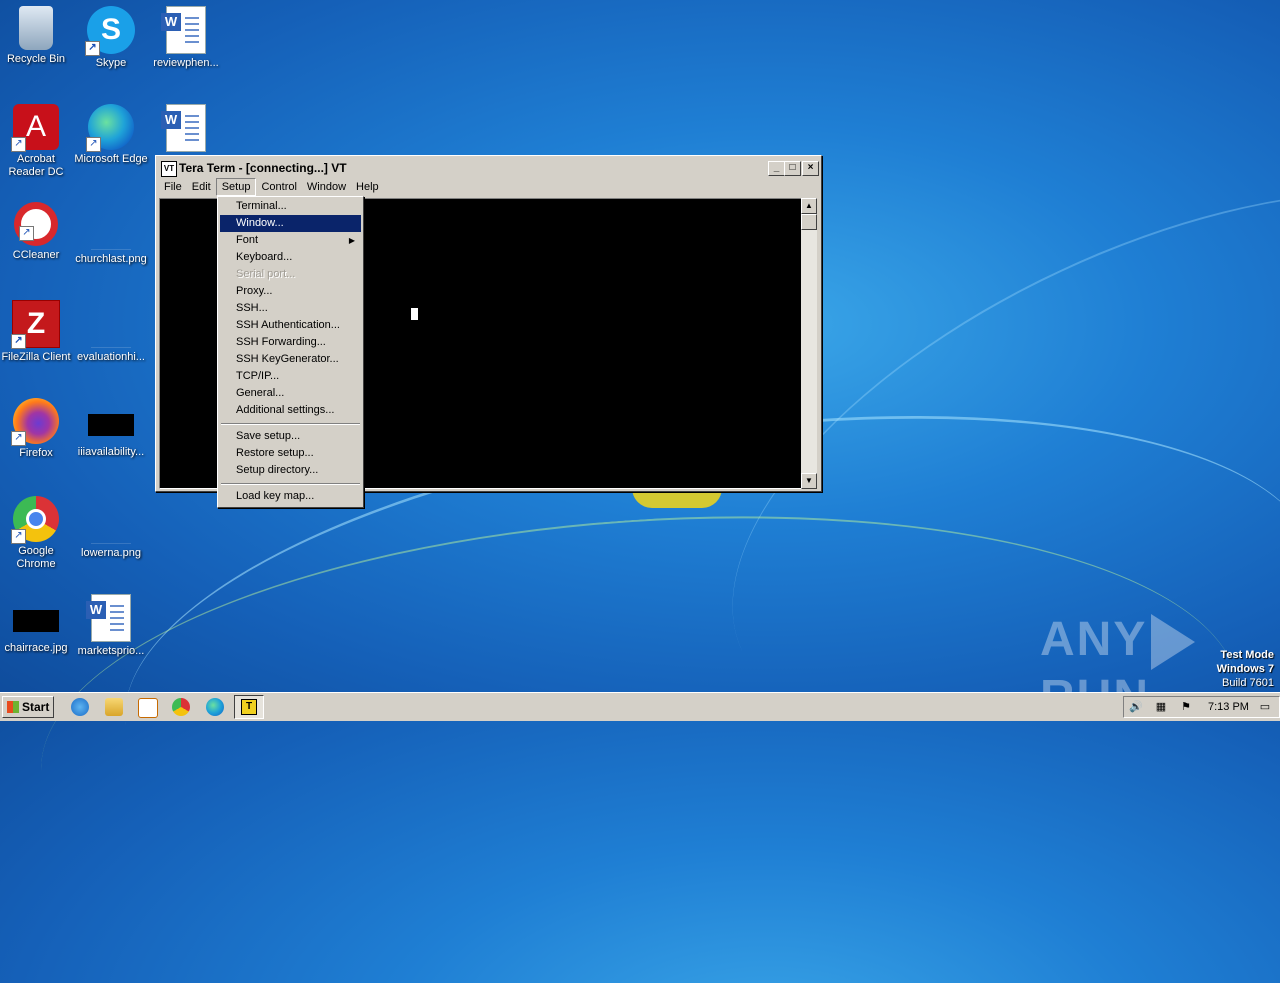 This screenshot has height=983, width=1280. I want to click on desktop-icon-label: churchlast.png, so click(111, 259).